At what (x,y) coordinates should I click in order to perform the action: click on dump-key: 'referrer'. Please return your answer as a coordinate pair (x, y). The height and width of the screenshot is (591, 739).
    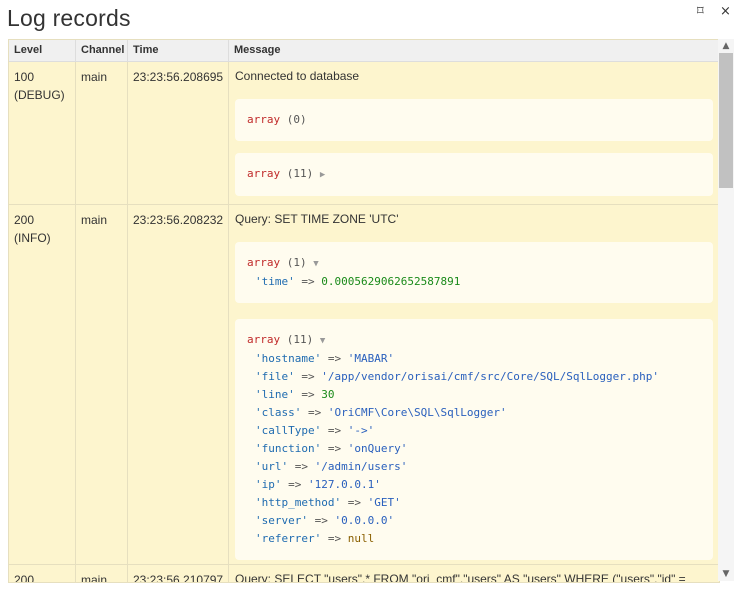
    Looking at the image, I should click on (288, 538).